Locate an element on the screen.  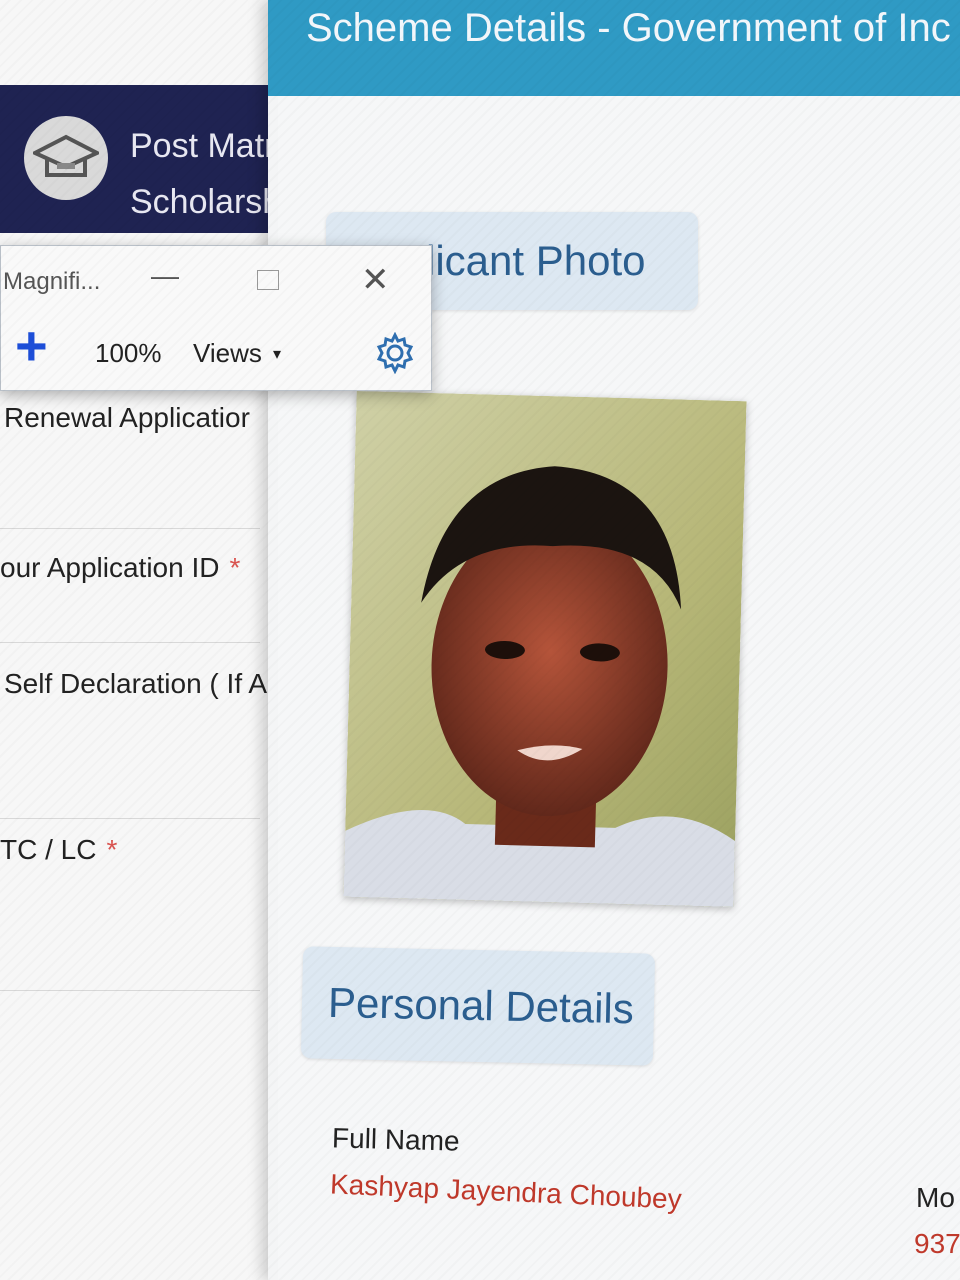
close-button: ✕ is located at coordinates (375, 280).